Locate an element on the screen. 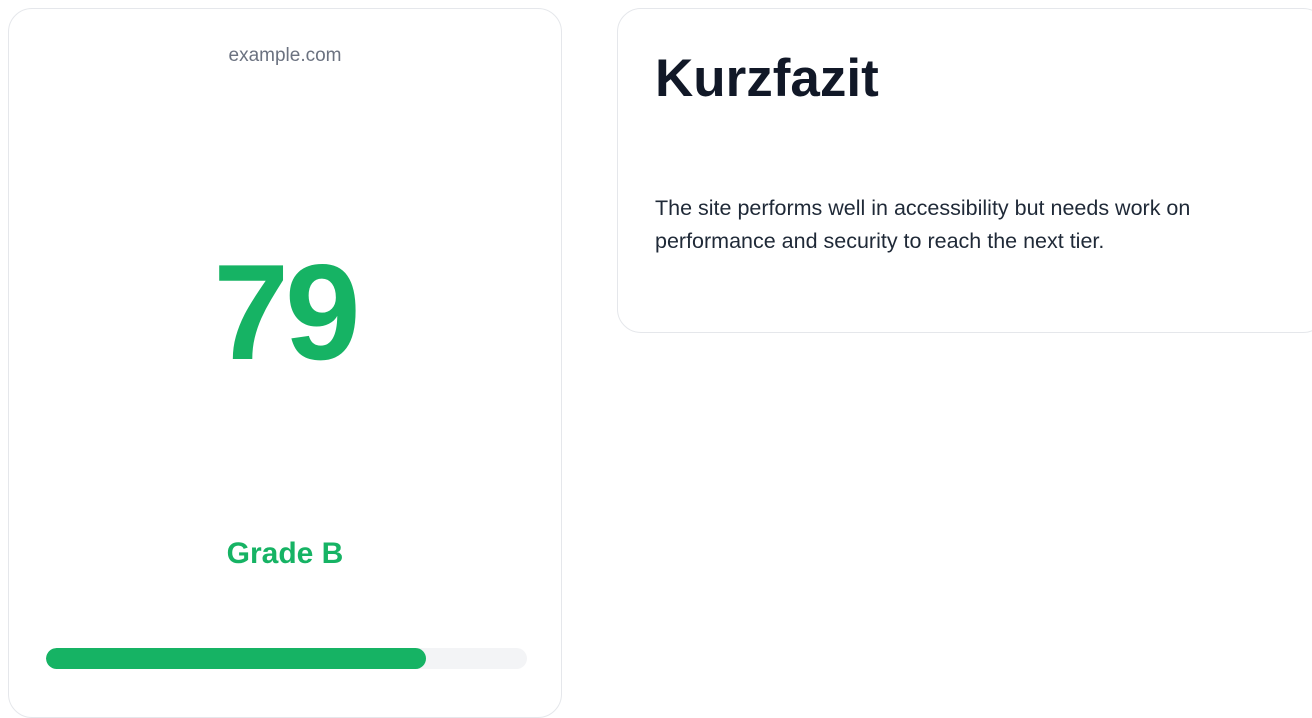 Image resolution: width=1312 pixels, height=718 pixels. score-value: 79 is located at coordinates (286, 312).